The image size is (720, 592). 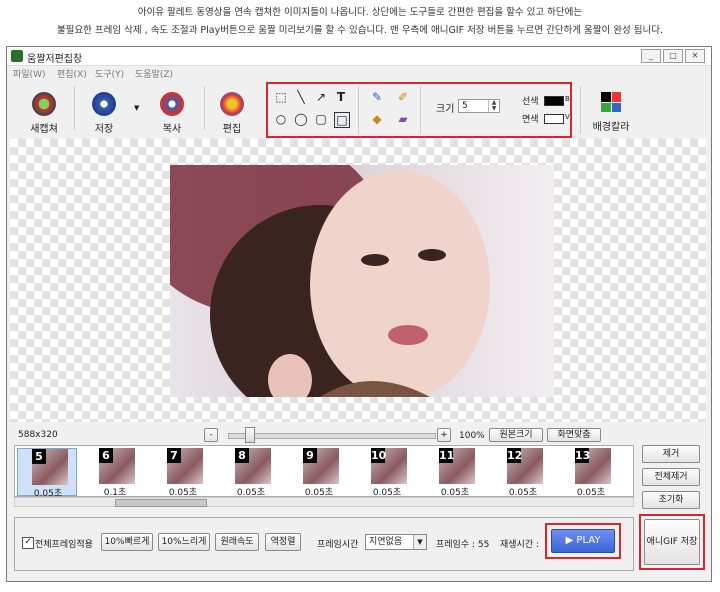 I want to click on frame-item: 9 0.05초, so click(x=319, y=472).